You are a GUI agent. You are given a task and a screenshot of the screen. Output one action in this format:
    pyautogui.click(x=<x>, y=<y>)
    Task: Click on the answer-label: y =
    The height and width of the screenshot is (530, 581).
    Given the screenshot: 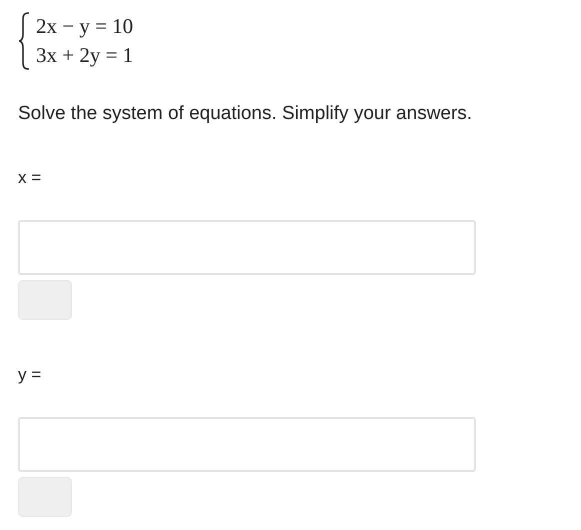 What is the action you would take?
    pyautogui.click(x=30, y=375)
    